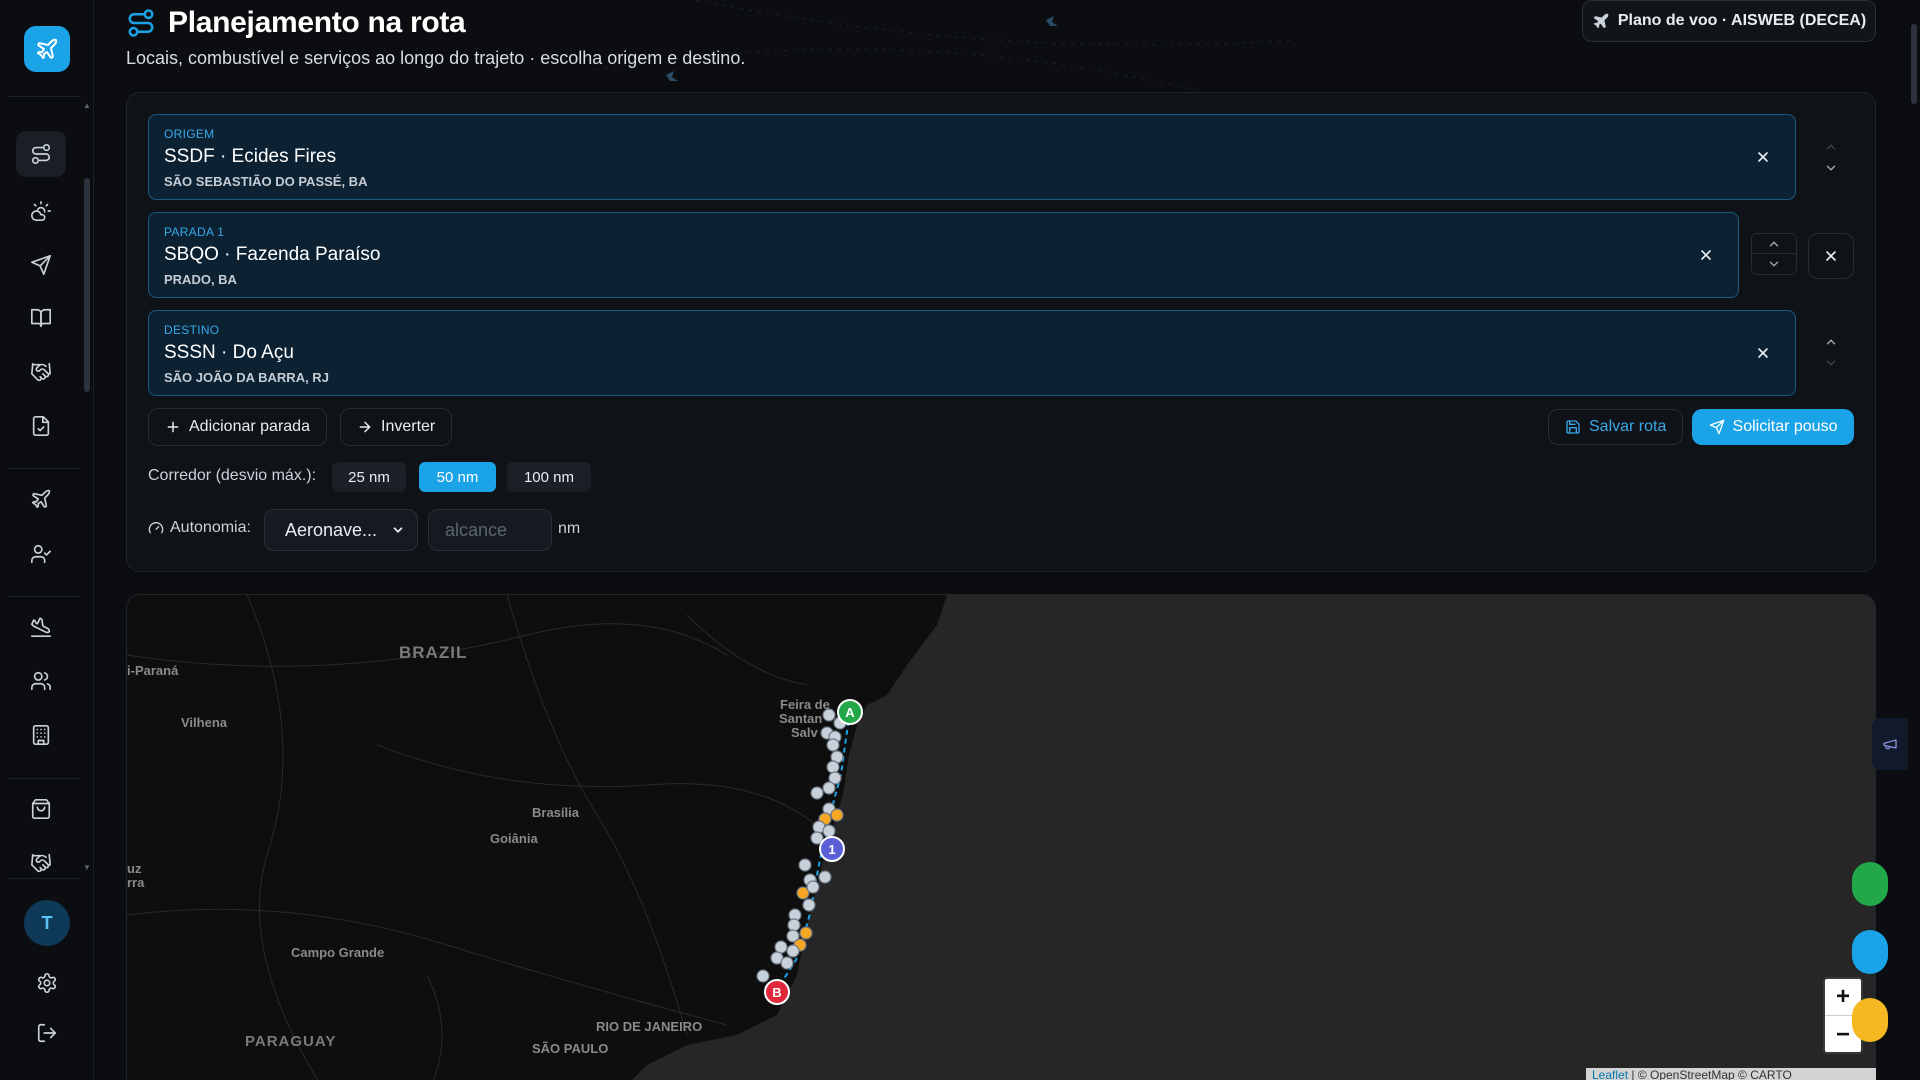  I want to click on sidebar-item-aircraft, so click(41, 499).